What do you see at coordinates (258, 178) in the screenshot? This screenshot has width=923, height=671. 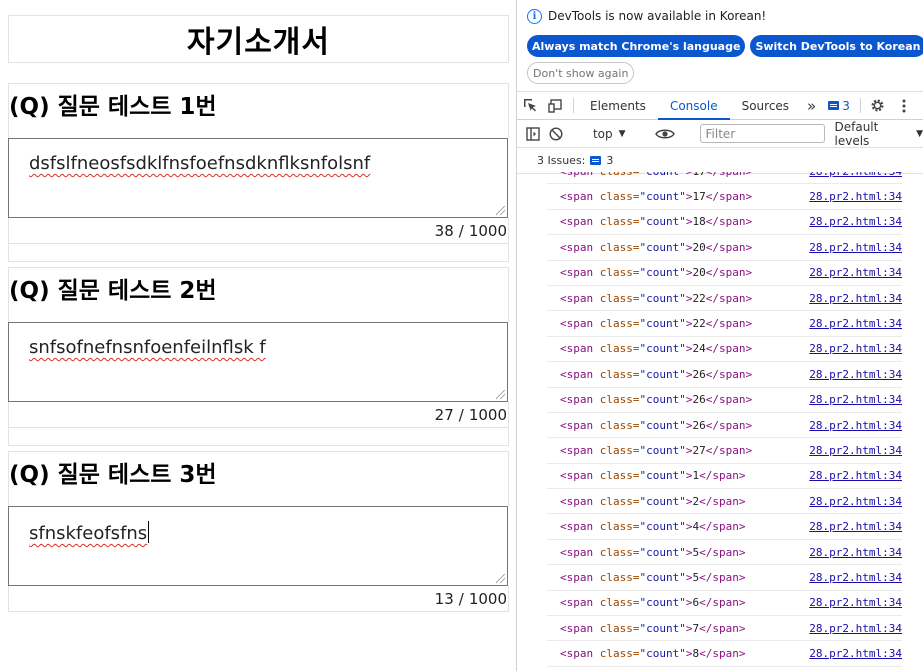 I see `answer-textarea-1: dsfslfneosfsdklfnsfoefnsdknflksnfolsnf` at bounding box center [258, 178].